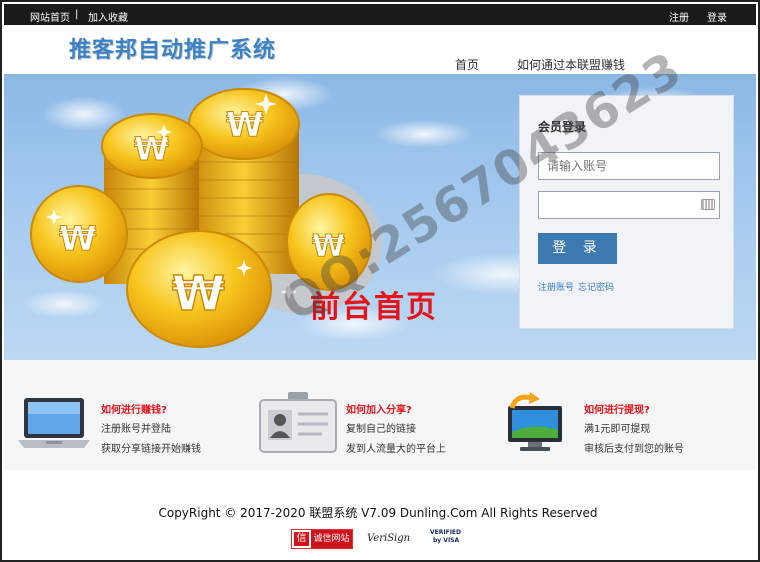 This screenshot has height=562, width=760. I want to click on login-links: 注册账号 忘记密码, so click(578, 286).